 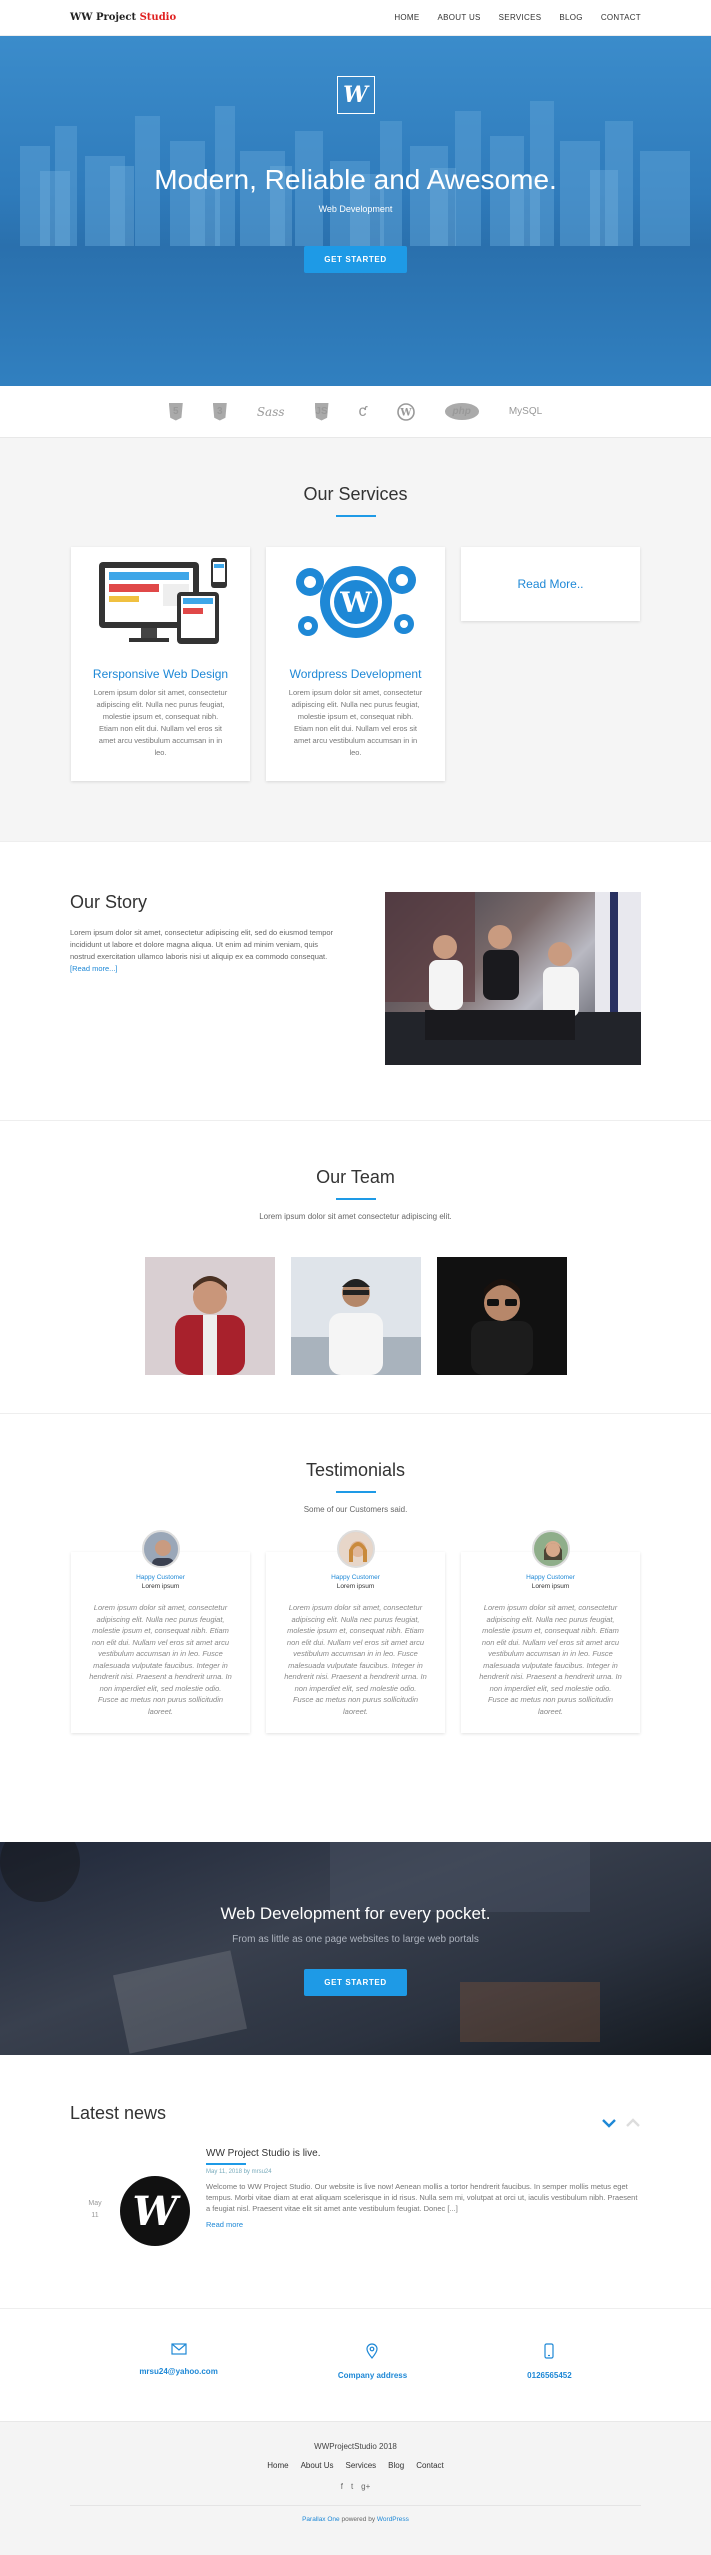 I want to click on footer-nav-home: Home, so click(x=277, y=2465).